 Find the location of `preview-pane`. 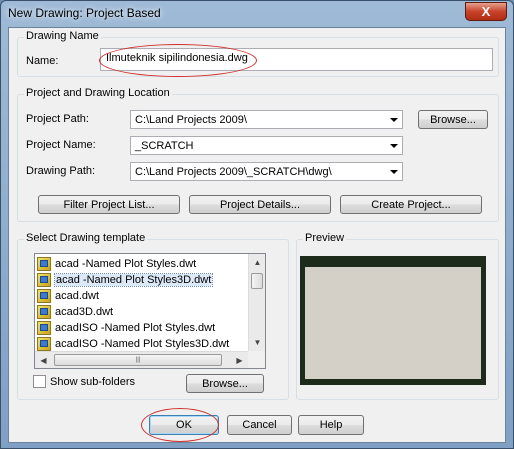

preview-pane is located at coordinates (393, 320).